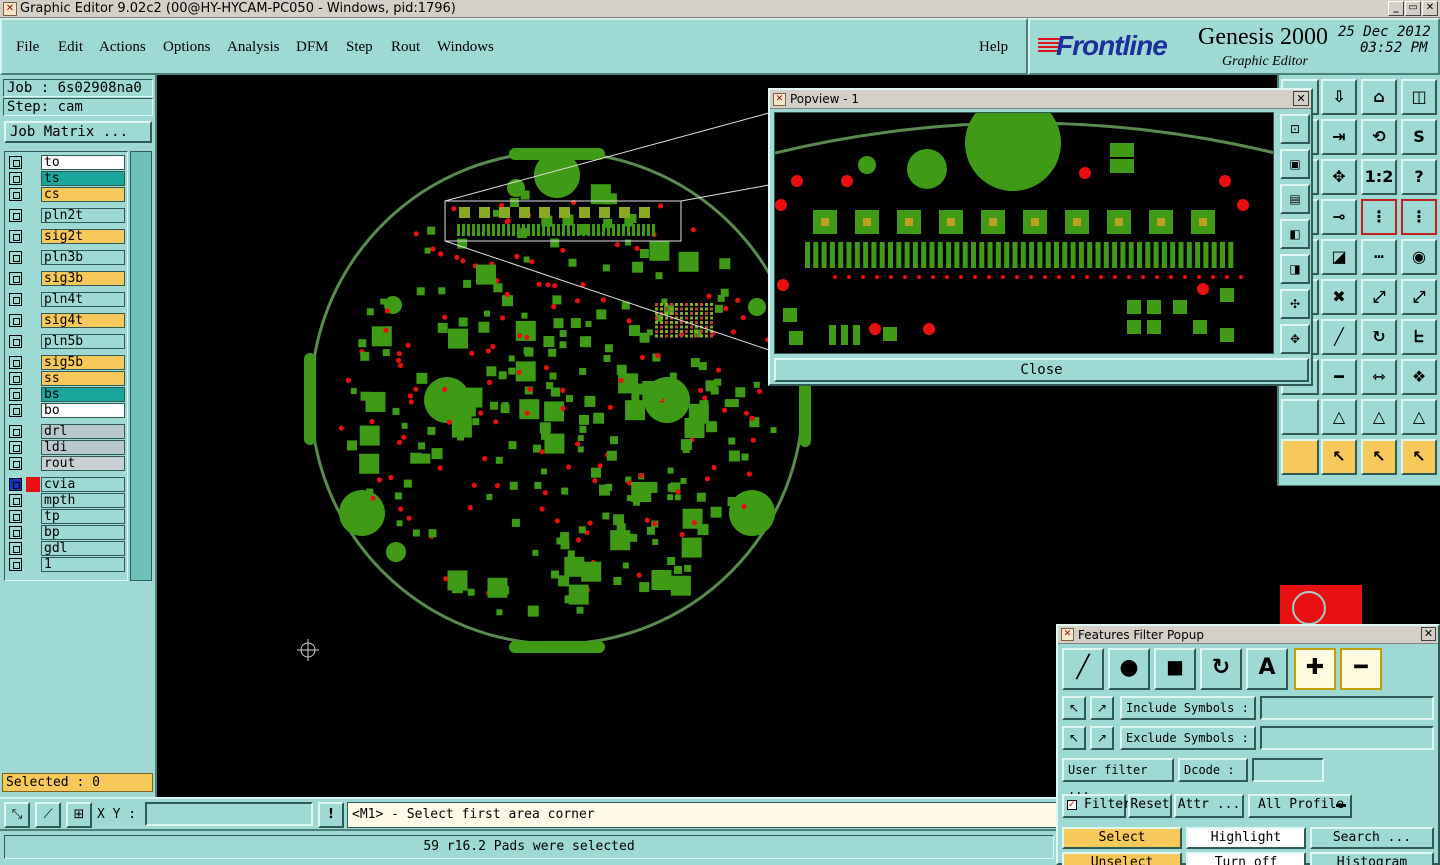 Image resolution: width=1440 pixels, height=865 pixels. I want to click on alert-icon: !, so click(331, 815).